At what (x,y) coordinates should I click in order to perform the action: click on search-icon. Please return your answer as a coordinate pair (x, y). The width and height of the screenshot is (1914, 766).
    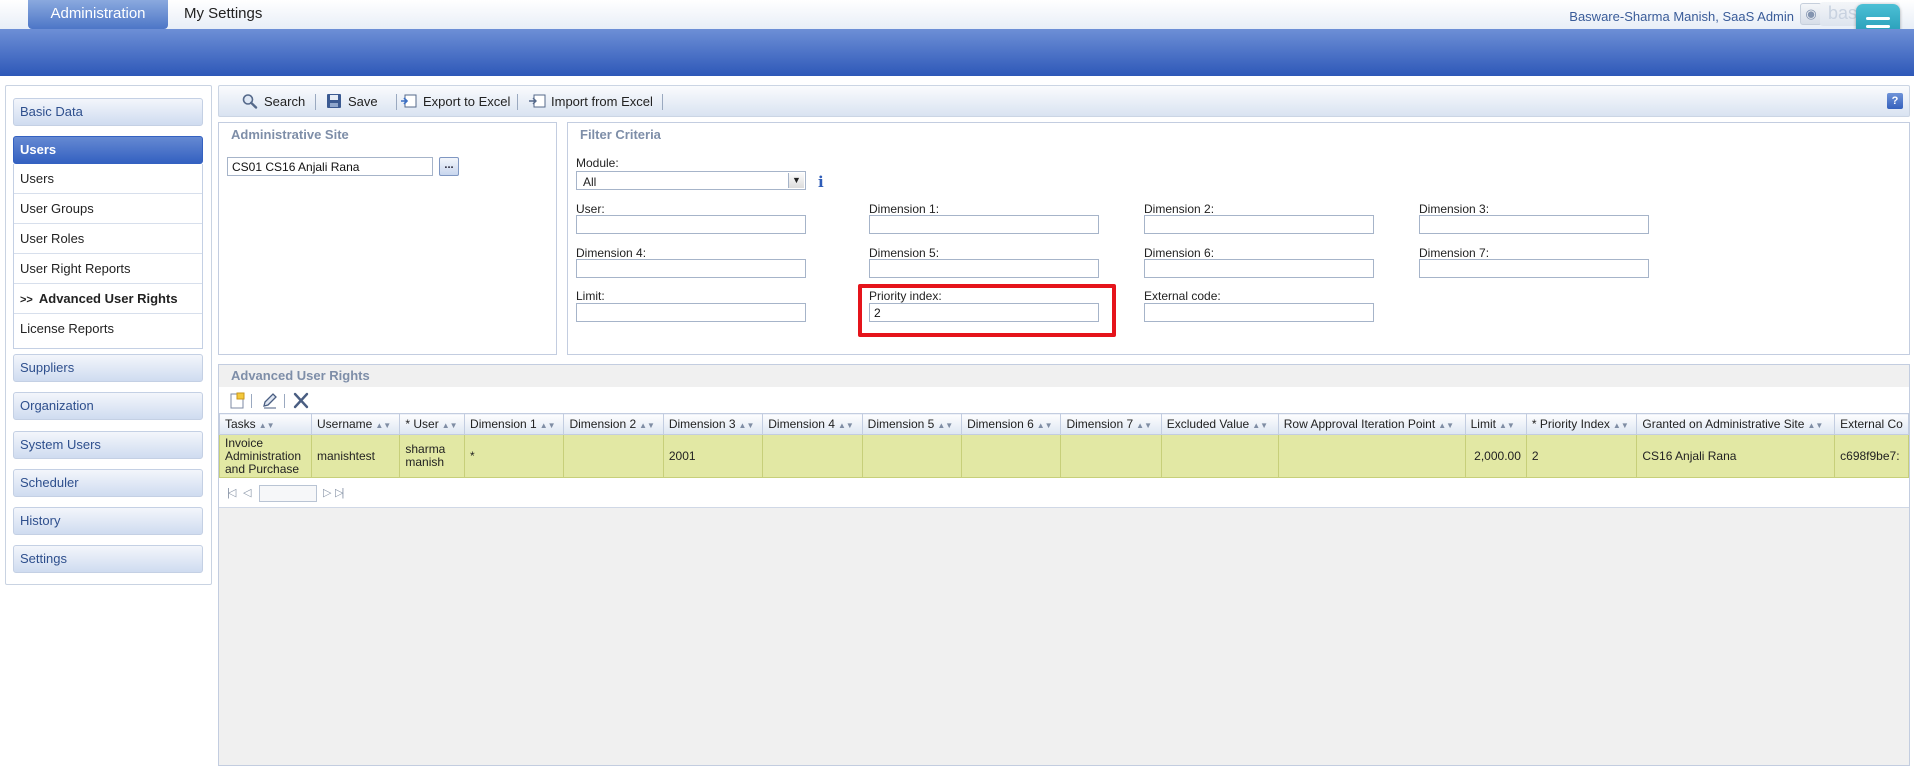
    Looking at the image, I should click on (250, 101).